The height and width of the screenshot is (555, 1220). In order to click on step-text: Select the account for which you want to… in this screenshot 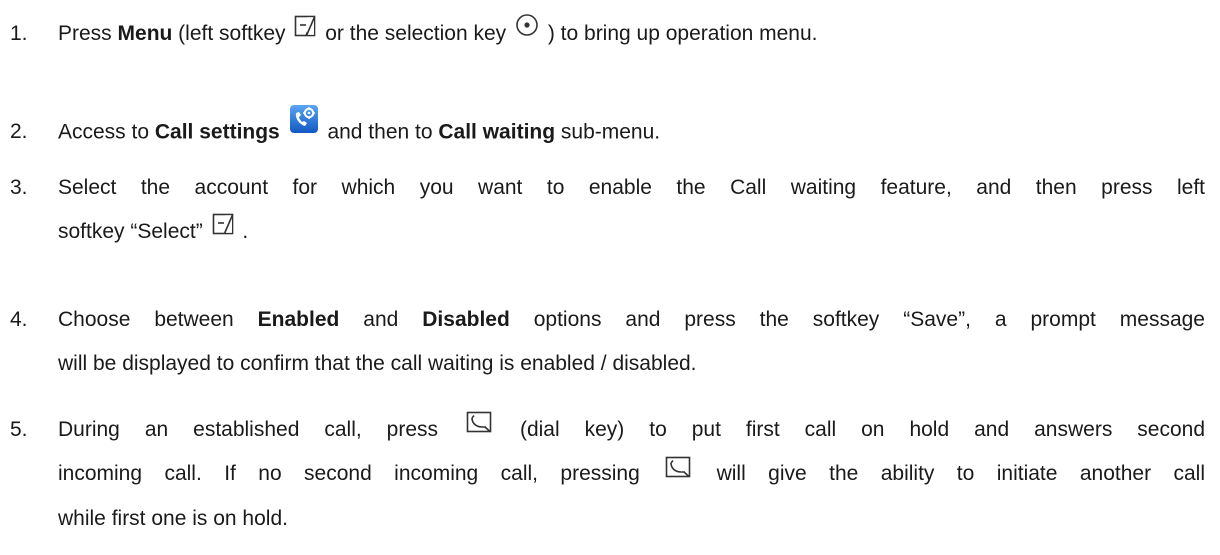, I will do `click(631, 210)`.